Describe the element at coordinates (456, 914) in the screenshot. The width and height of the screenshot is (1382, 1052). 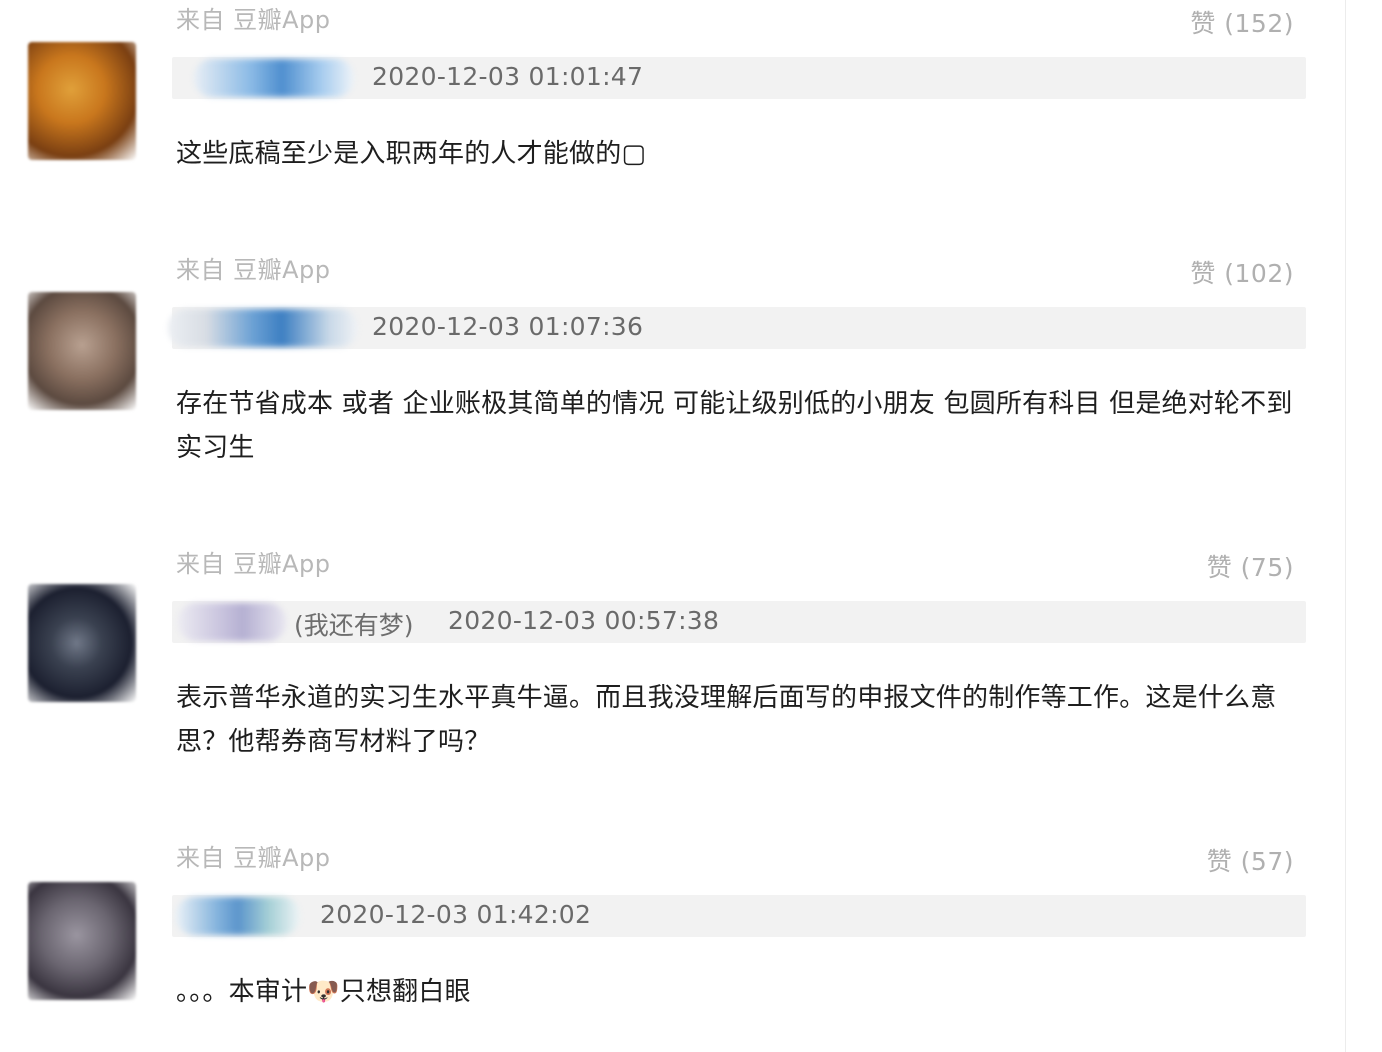
I see `comment-time: 2020-12-03 01:42:02` at that location.